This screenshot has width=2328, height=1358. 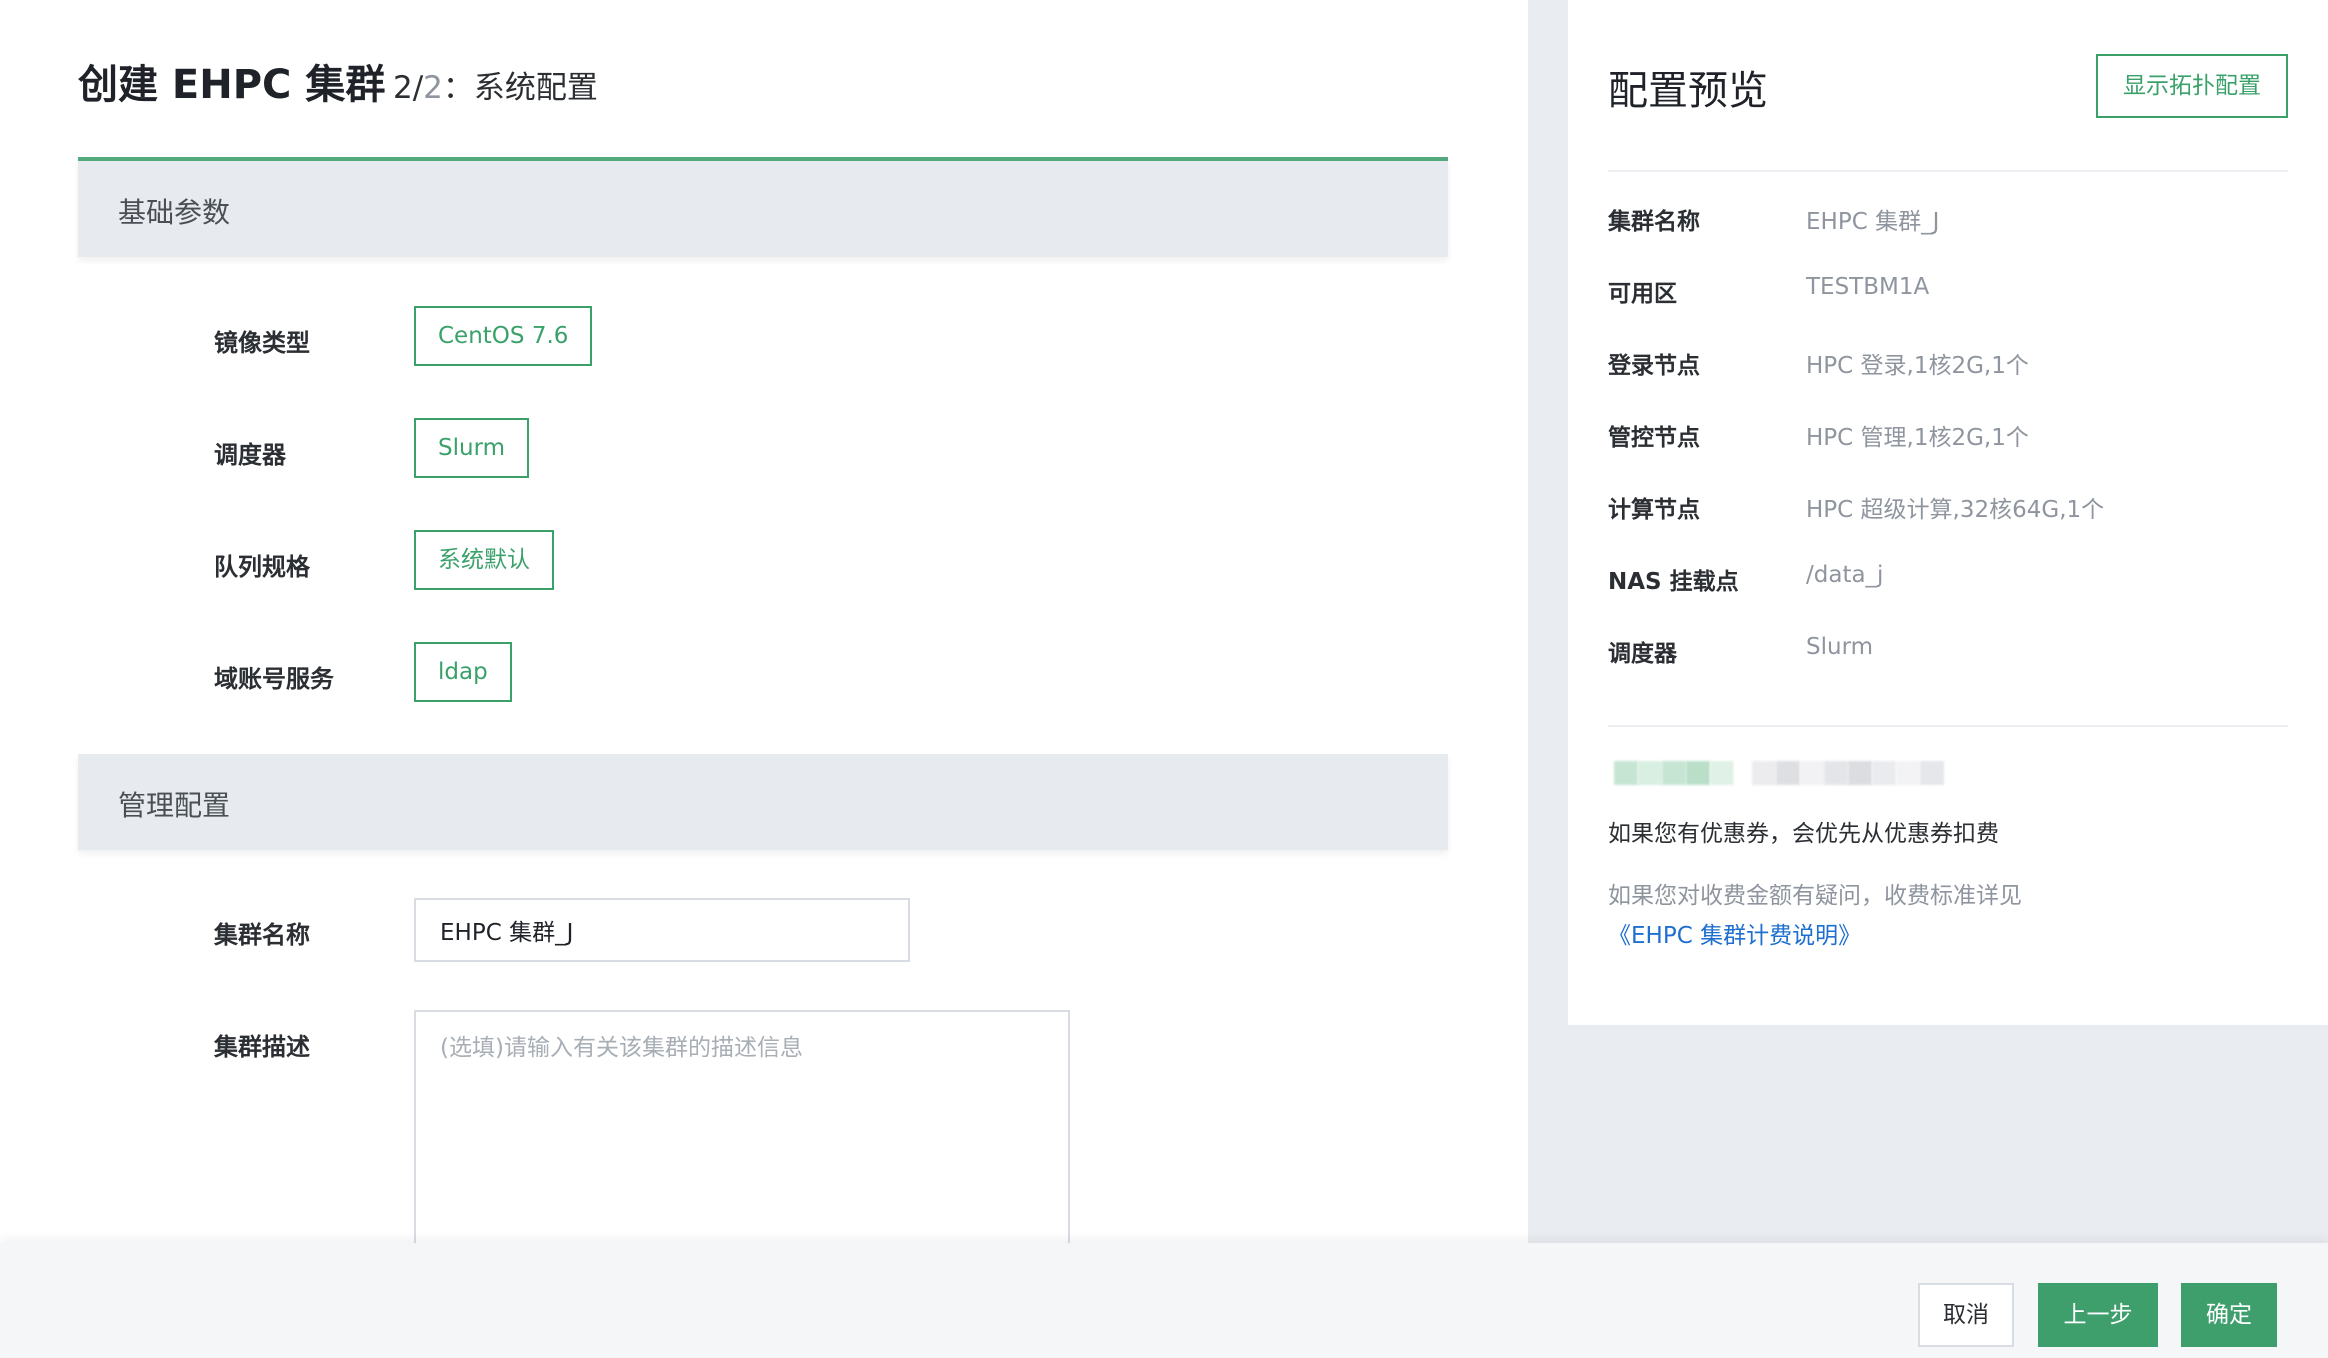 What do you see at coordinates (262, 935) in the screenshot?
I see `cluster-name-label: 集群名称` at bounding box center [262, 935].